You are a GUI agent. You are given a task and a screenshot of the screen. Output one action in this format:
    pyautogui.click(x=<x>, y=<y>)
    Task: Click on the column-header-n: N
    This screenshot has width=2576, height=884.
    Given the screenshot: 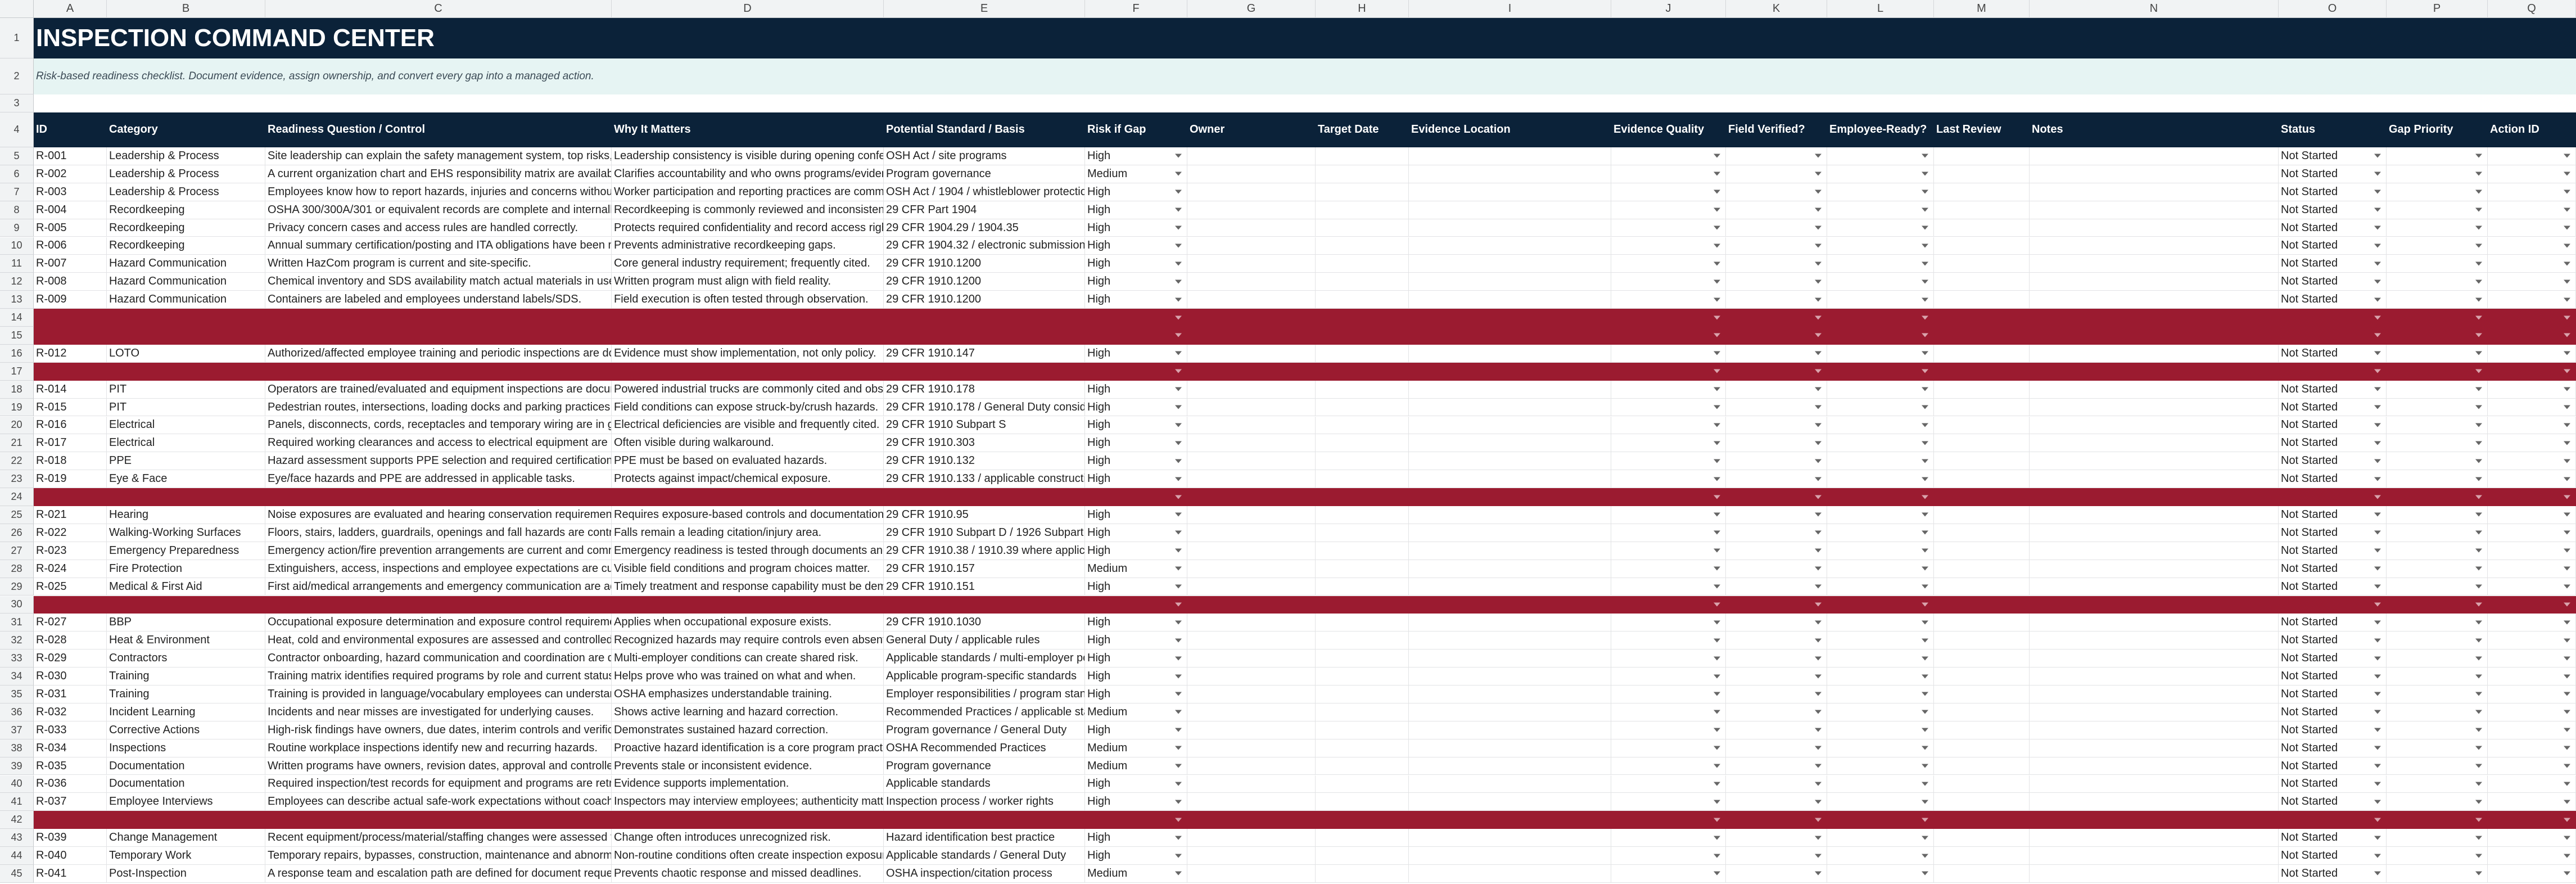 What is the action you would take?
    pyautogui.click(x=2154, y=9)
    